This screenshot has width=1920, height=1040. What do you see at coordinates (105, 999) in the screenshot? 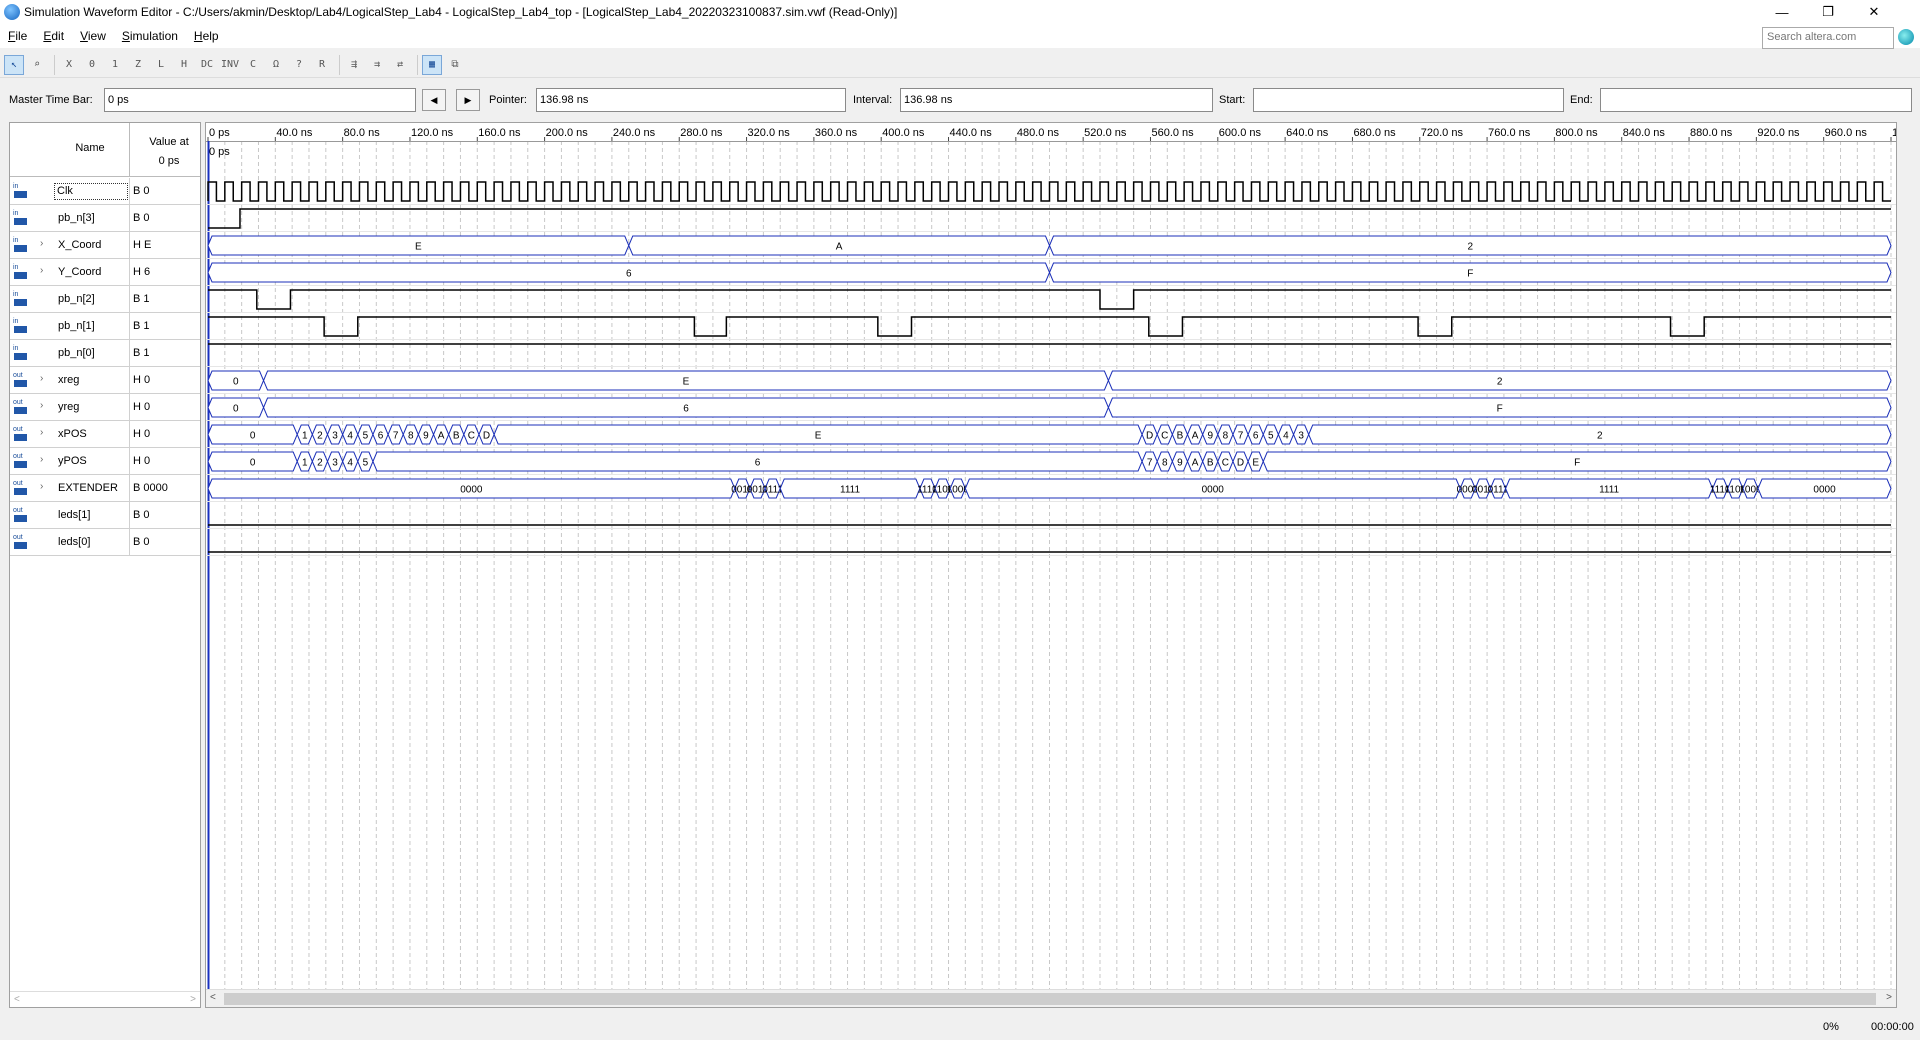
I see `signal-list-scrollbar: < >` at bounding box center [105, 999].